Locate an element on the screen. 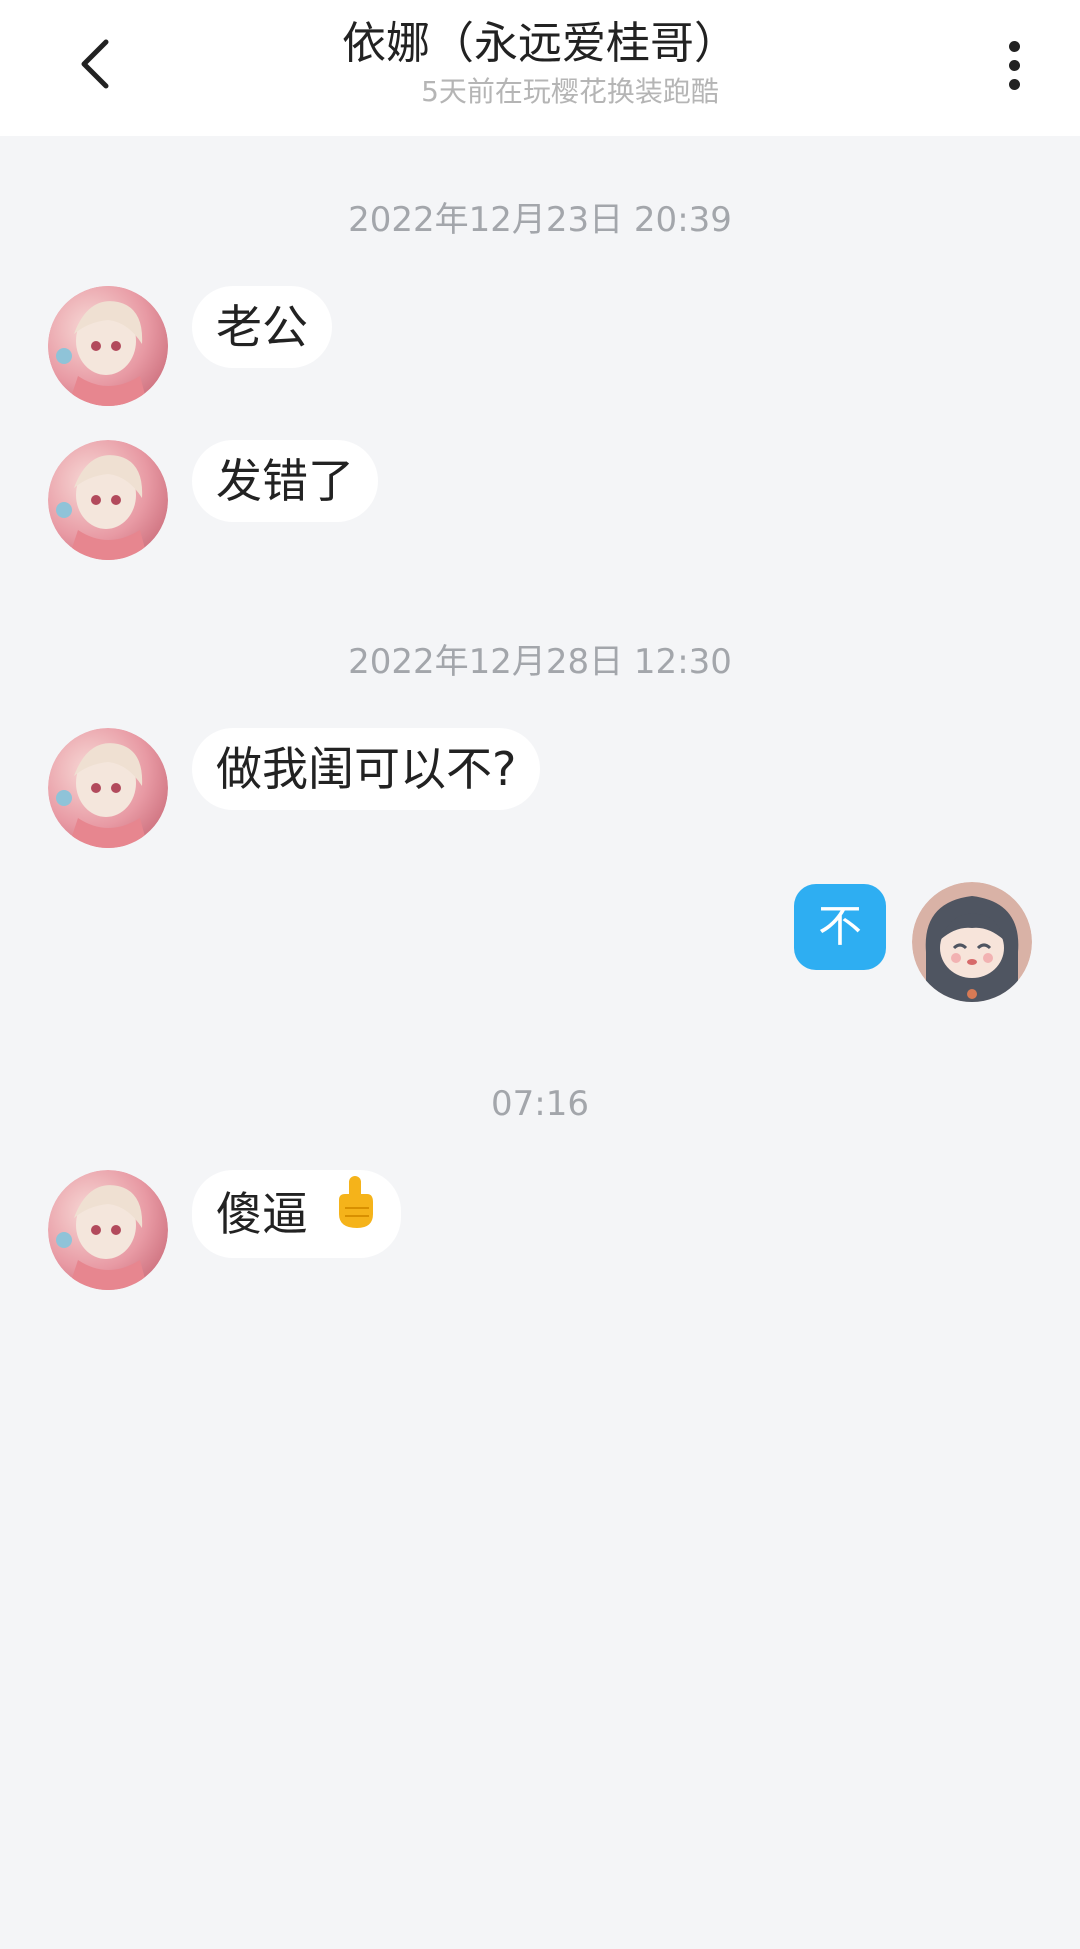  message-text: 老公 is located at coordinates (262, 327).